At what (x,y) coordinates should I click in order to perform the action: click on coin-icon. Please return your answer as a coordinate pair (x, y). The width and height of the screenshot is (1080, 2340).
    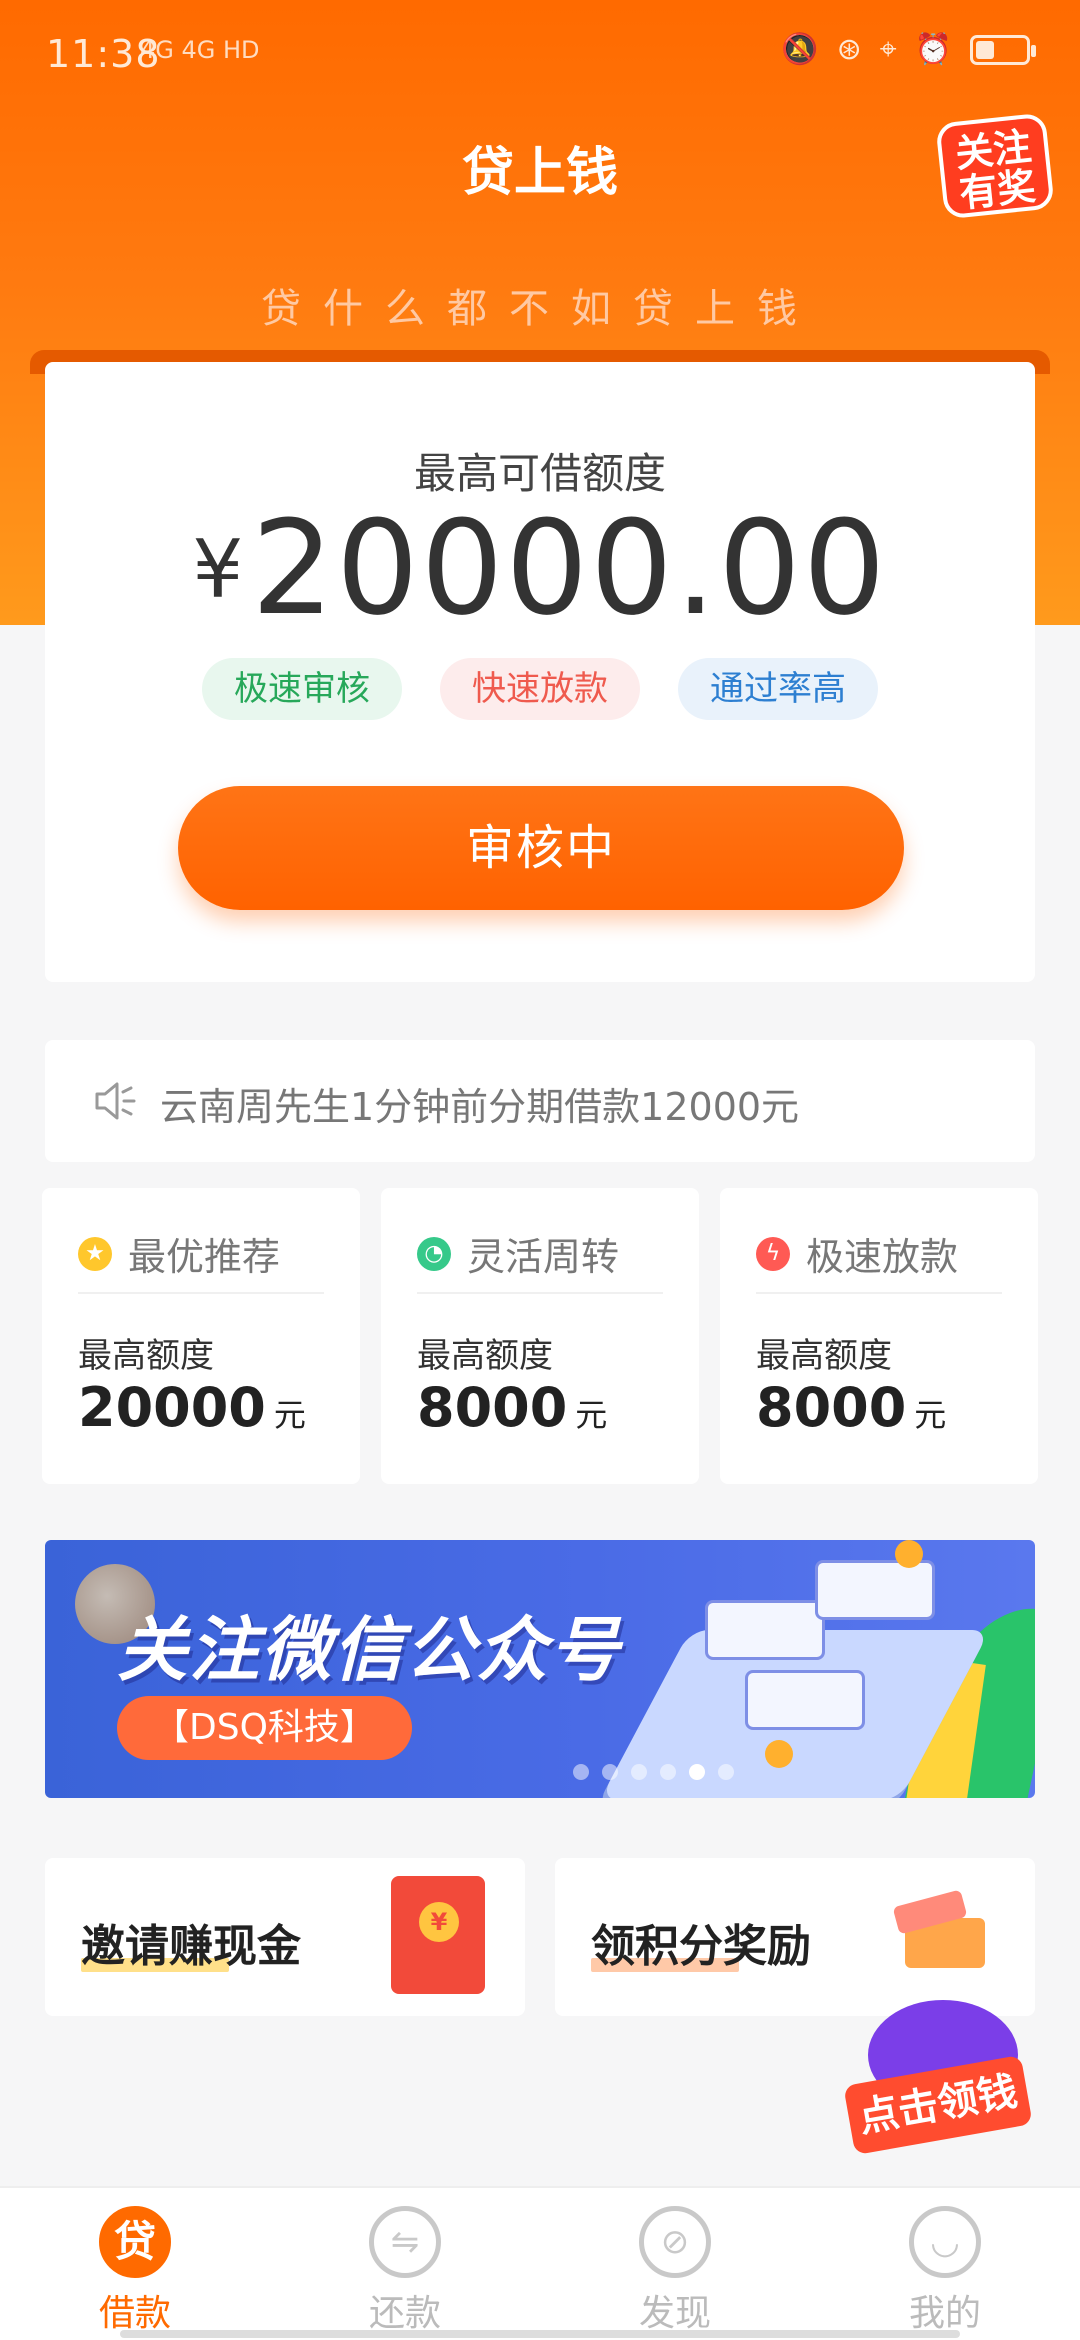
    Looking at the image, I should click on (909, 1554).